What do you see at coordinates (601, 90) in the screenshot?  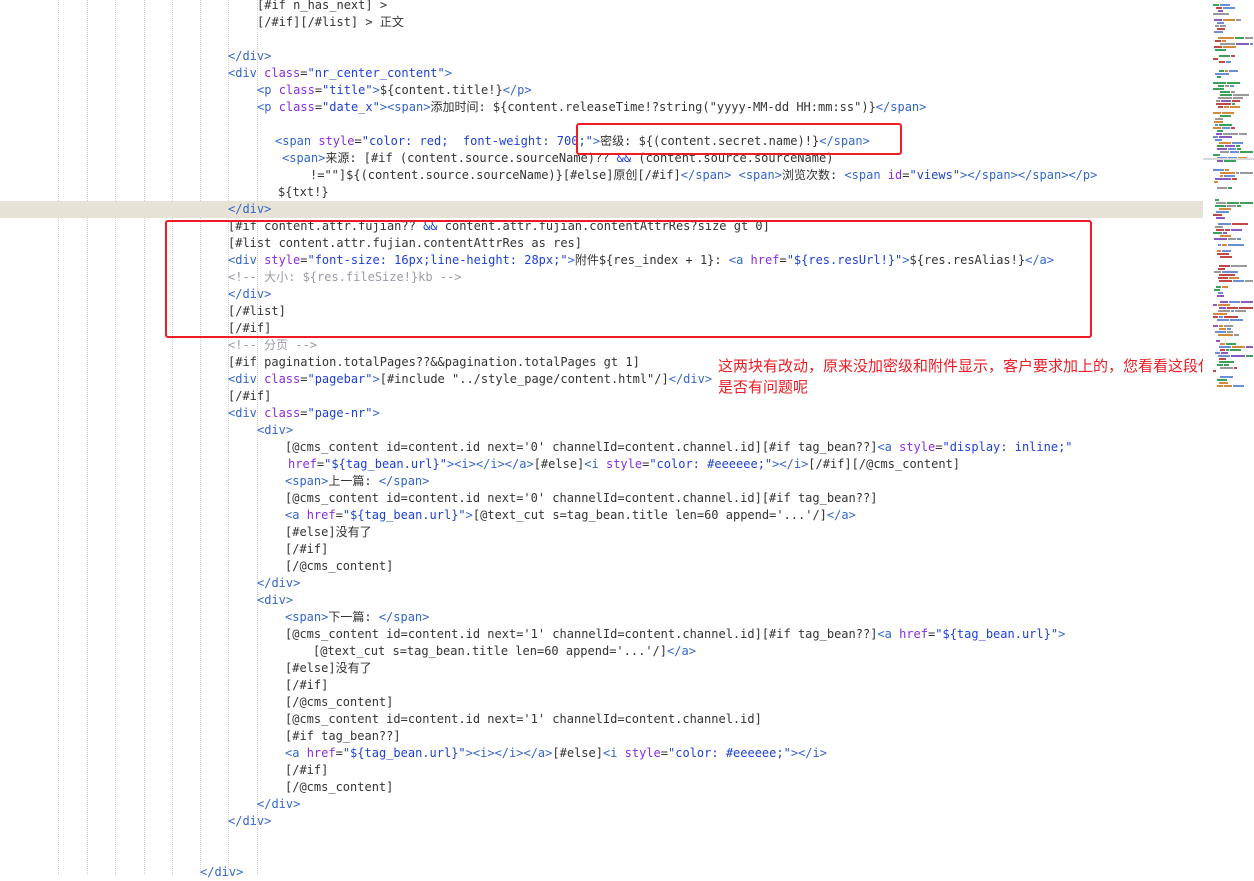 I see `code-line: <p class="title">${content.title!}</p>` at bounding box center [601, 90].